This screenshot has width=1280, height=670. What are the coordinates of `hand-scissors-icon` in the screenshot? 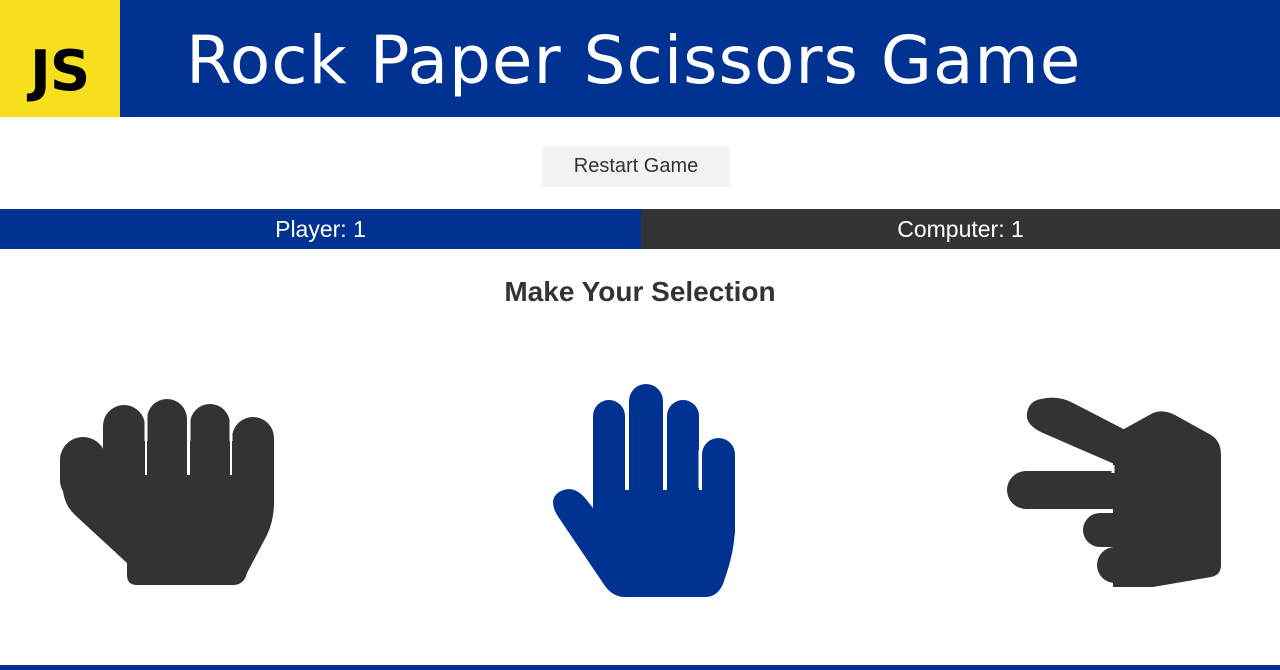 It's located at (1114, 492).